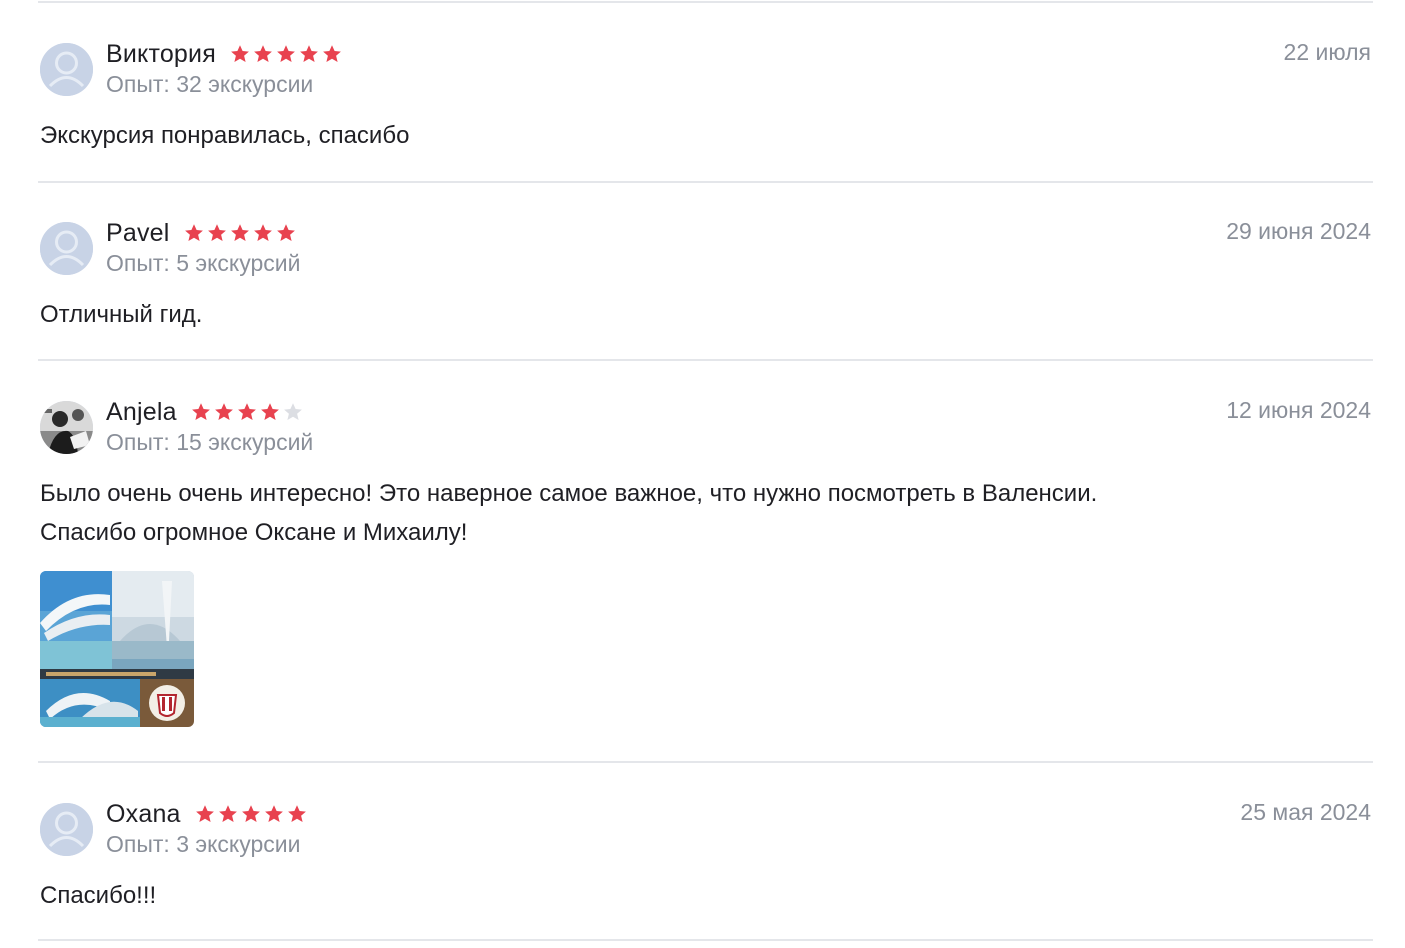 Image resolution: width=1405 pixels, height=948 pixels. I want to click on reviewer-name: Виктория, so click(161, 54).